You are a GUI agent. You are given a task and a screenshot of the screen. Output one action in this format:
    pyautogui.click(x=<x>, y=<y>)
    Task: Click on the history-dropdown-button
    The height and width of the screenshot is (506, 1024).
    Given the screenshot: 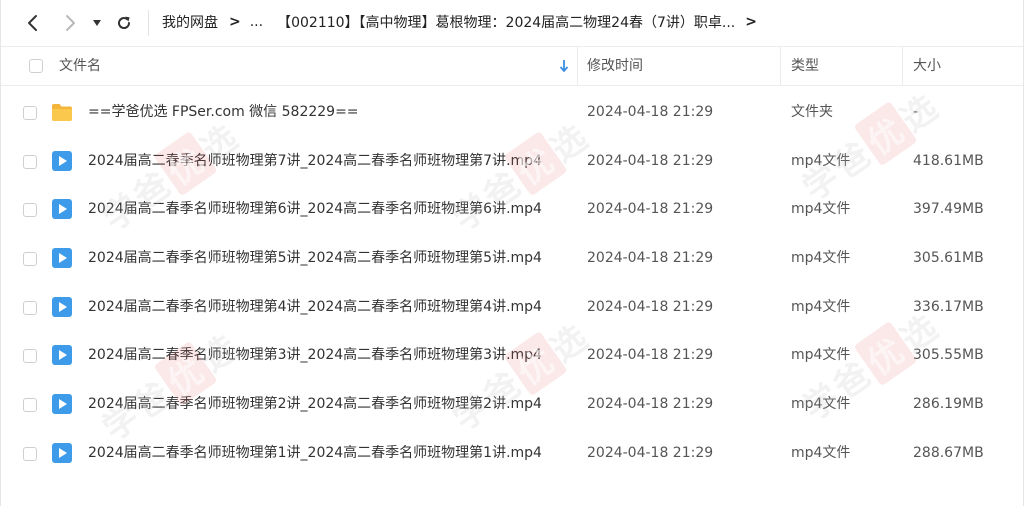 What is the action you would take?
    pyautogui.click(x=97, y=23)
    